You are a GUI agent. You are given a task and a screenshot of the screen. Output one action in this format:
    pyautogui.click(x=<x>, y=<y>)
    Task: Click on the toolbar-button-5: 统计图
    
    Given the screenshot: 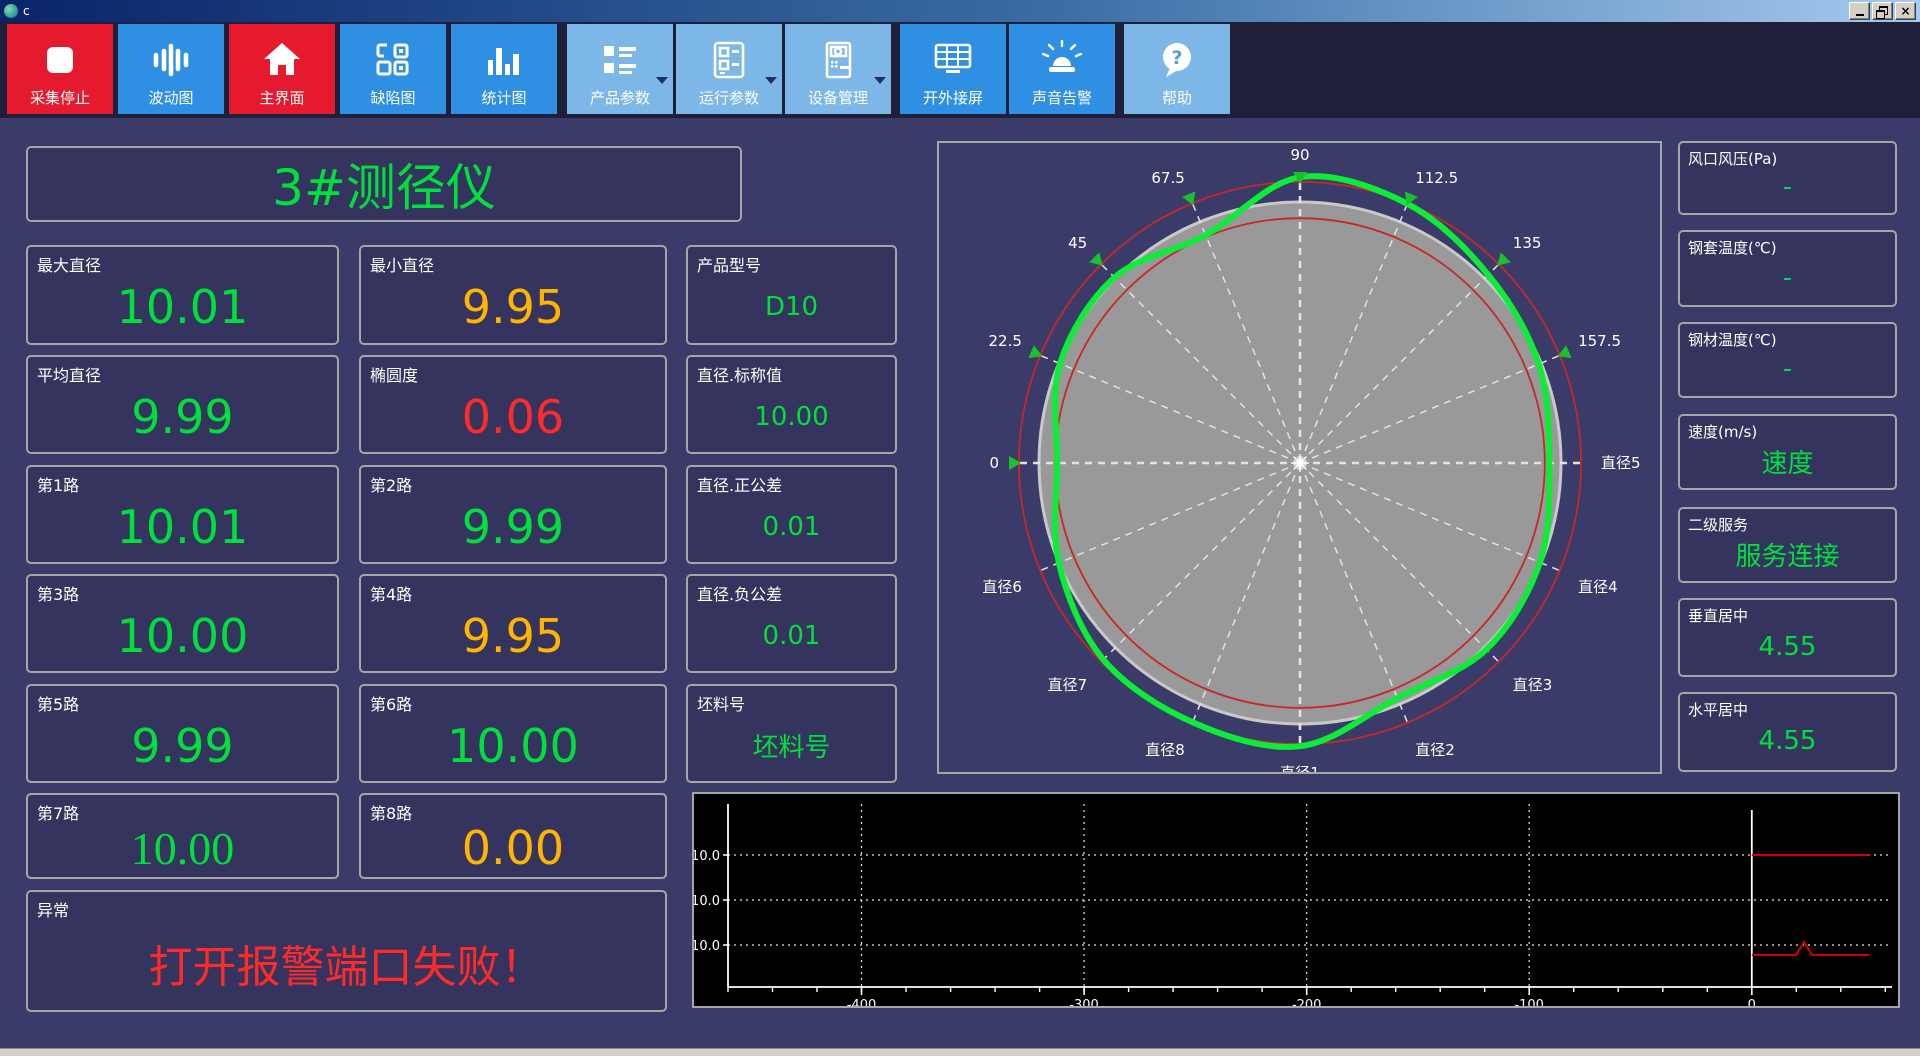 What is the action you would take?
    pyautogui.click(x=504, y=69)
    